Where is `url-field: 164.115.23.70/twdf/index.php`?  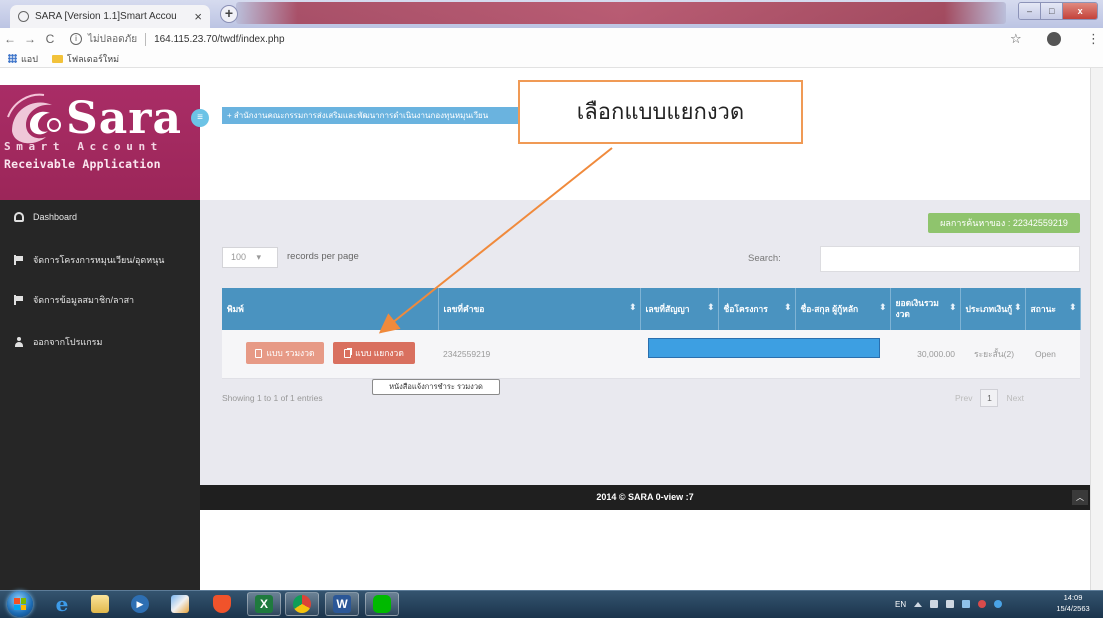 url-field: 164.115.23.70/twdf/index.php is located at coordinates (219, 39).